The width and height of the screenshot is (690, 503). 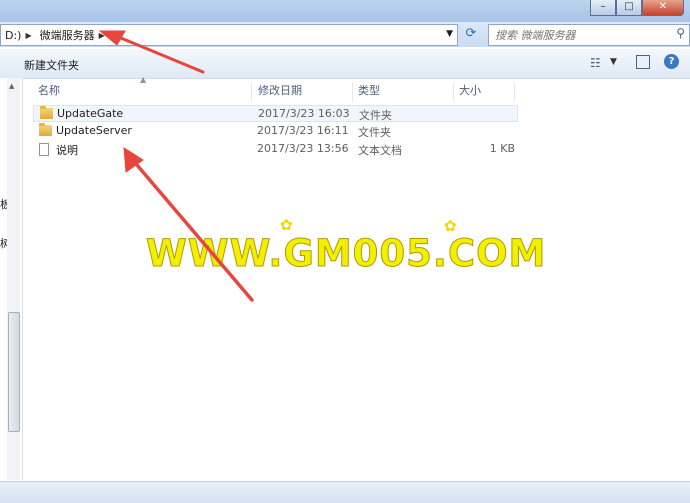 I want to click on command-bar: 新建文件夹 ☷ ▼ ?, so click(x=345, y=64).